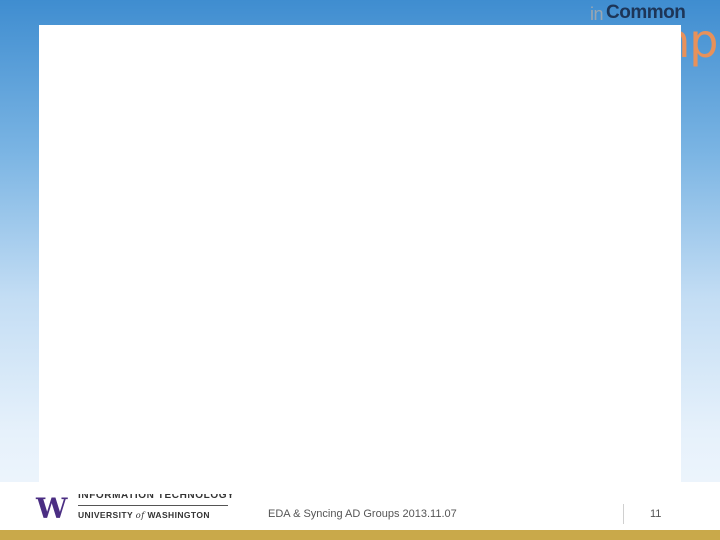  I want to click on page-number: 11, so click(656, 514).